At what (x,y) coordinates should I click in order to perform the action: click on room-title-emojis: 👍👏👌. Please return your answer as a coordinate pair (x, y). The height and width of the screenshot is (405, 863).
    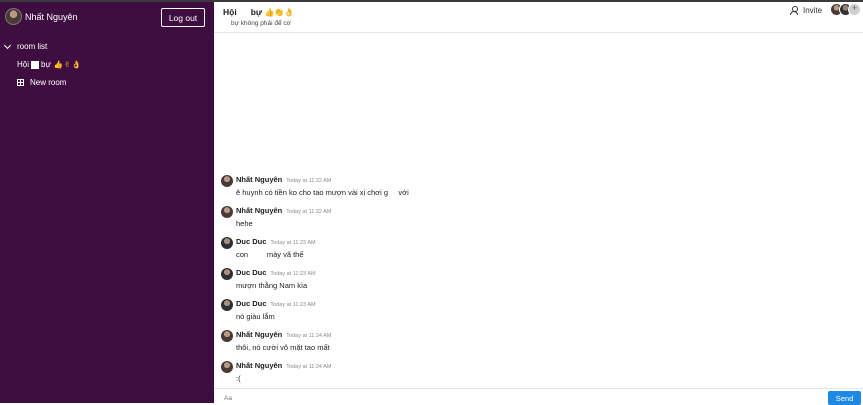
    Looking at the image, I should click on (279, 12).